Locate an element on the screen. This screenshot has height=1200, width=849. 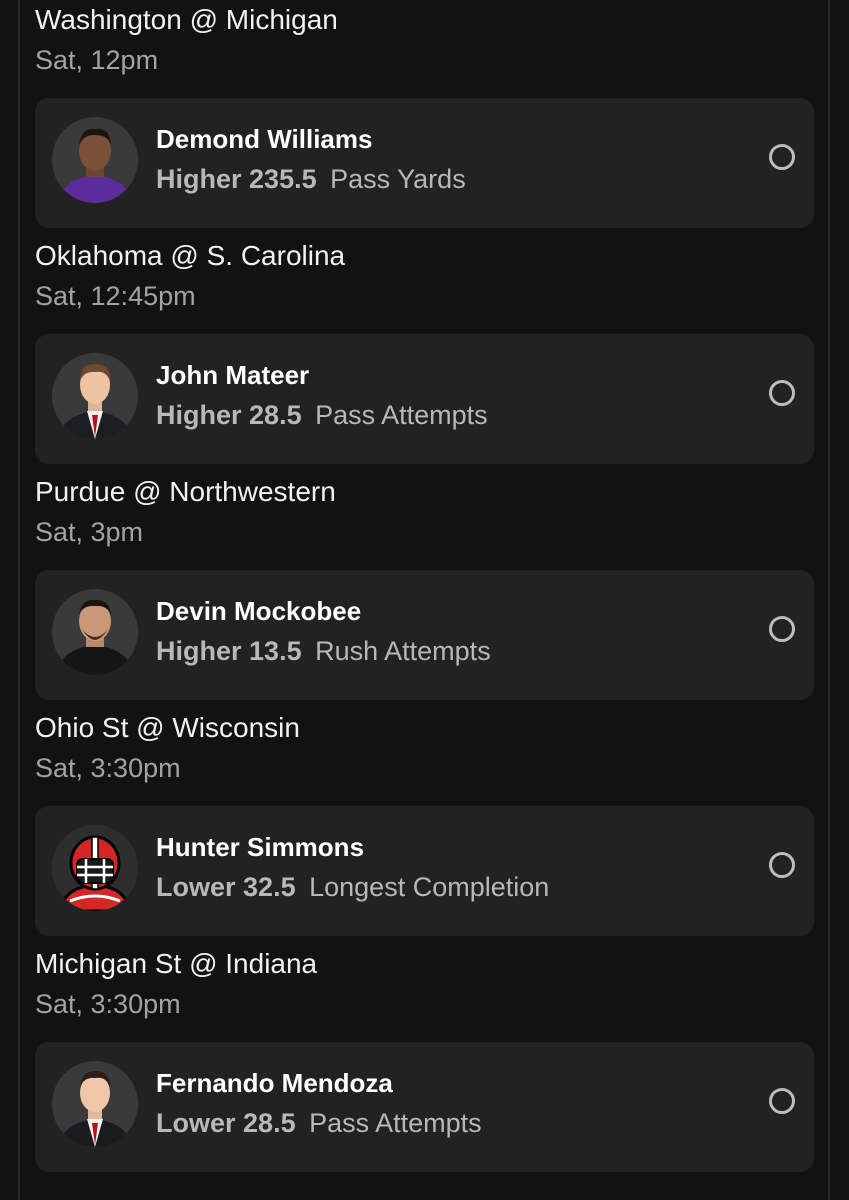
game-time: Sat, 12pm is located at coordinates (97, 60).